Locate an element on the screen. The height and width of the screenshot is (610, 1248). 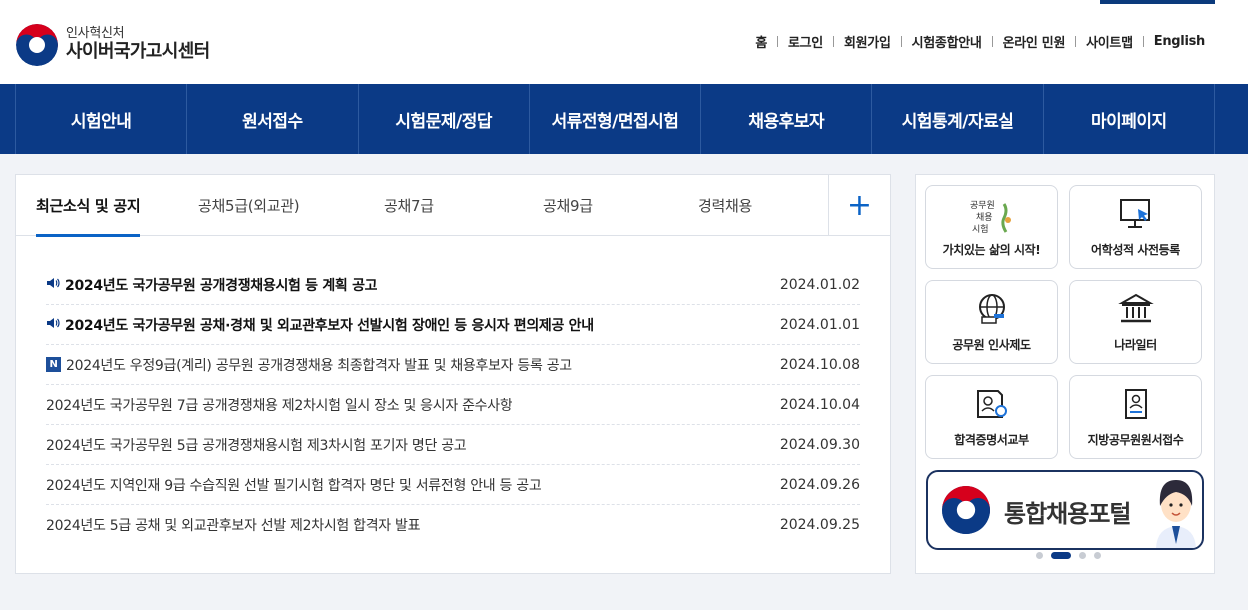
banner-title: 통합채용포털 is located at coordinates (1067, 514).